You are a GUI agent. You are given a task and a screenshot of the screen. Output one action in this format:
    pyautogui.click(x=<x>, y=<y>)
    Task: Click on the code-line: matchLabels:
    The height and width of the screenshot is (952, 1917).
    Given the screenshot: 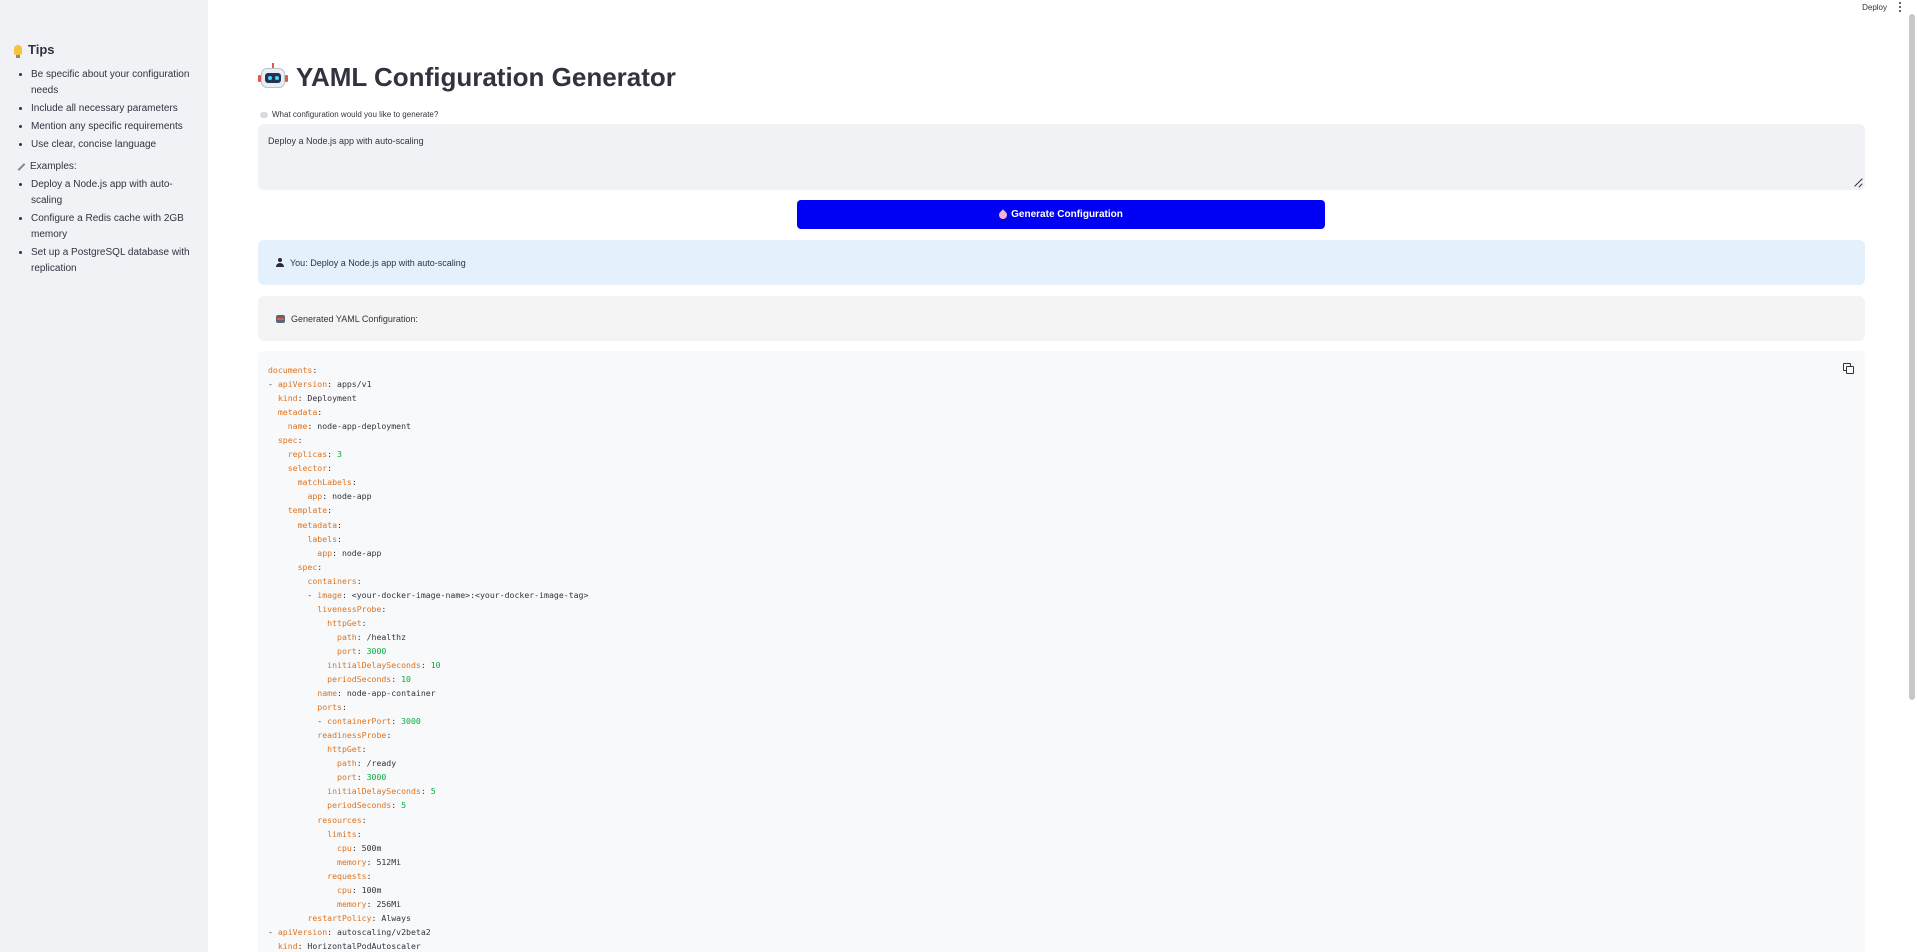 What is the action you would take?
    pyautogui.click(x=327, y=482)
    